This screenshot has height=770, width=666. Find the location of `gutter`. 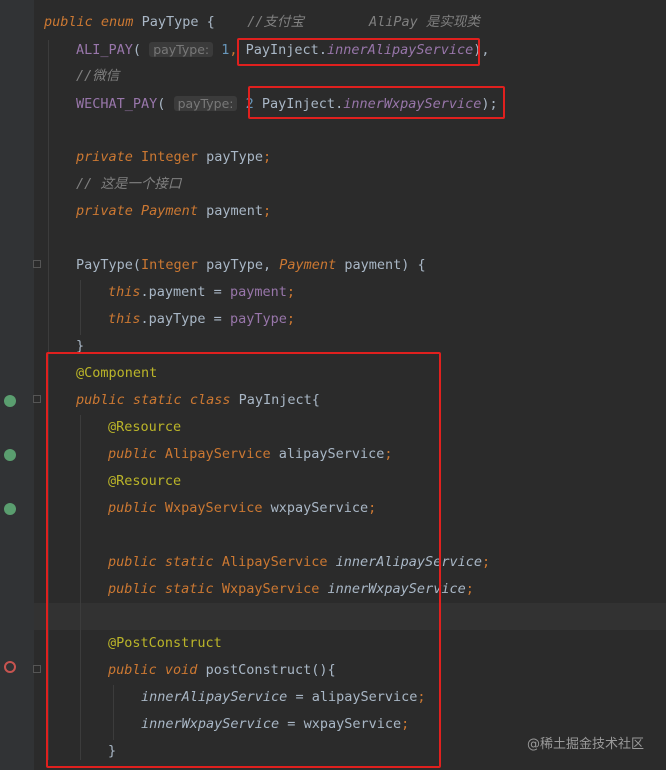

gutter is located at coordinates (17, 385).